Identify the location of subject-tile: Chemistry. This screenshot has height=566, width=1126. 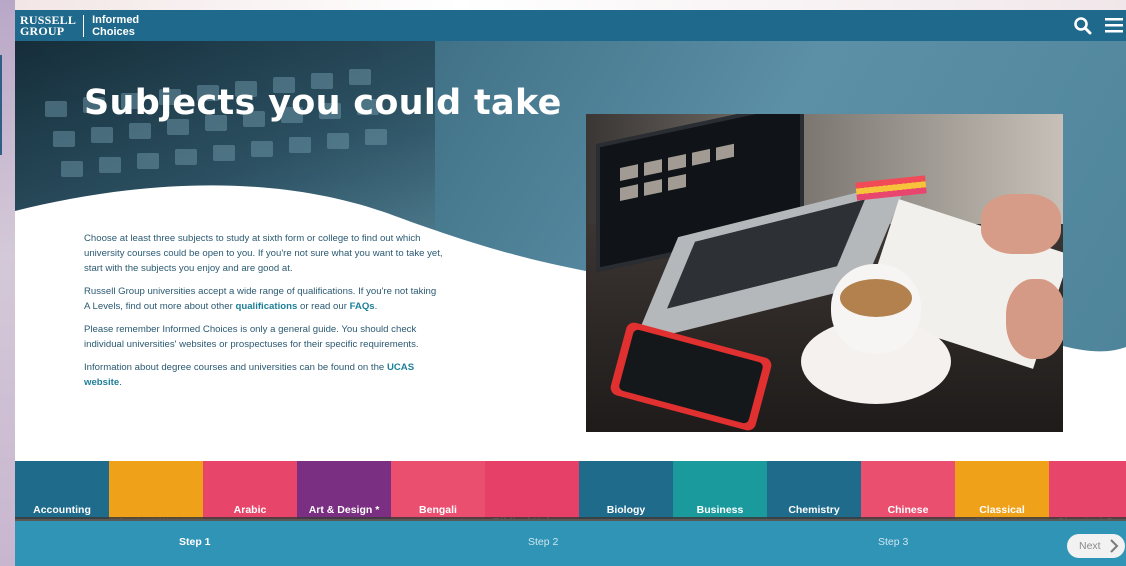
(814, 490).